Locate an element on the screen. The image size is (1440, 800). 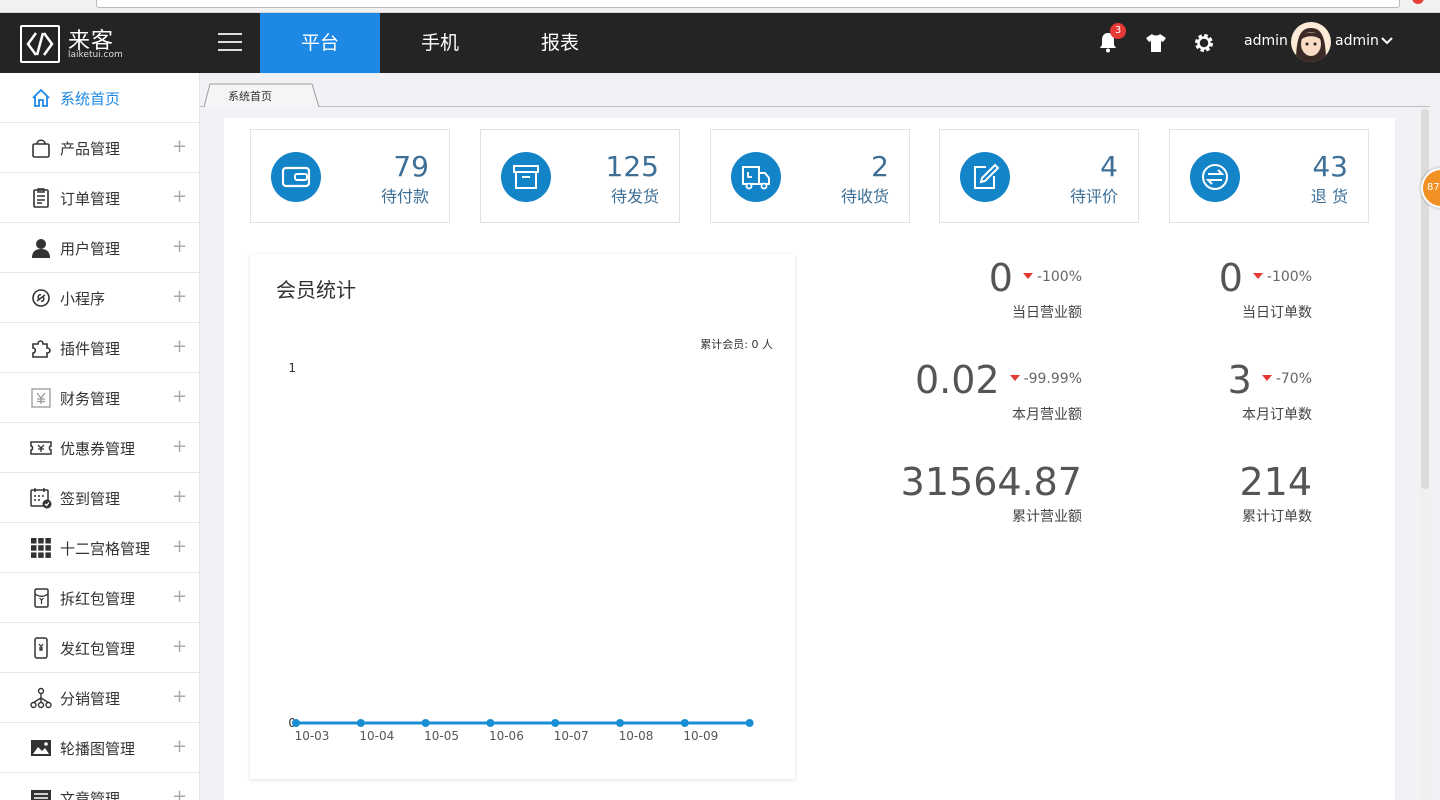
brand-logo: 来客 laiketui.com is located at coordinates (85, 45).